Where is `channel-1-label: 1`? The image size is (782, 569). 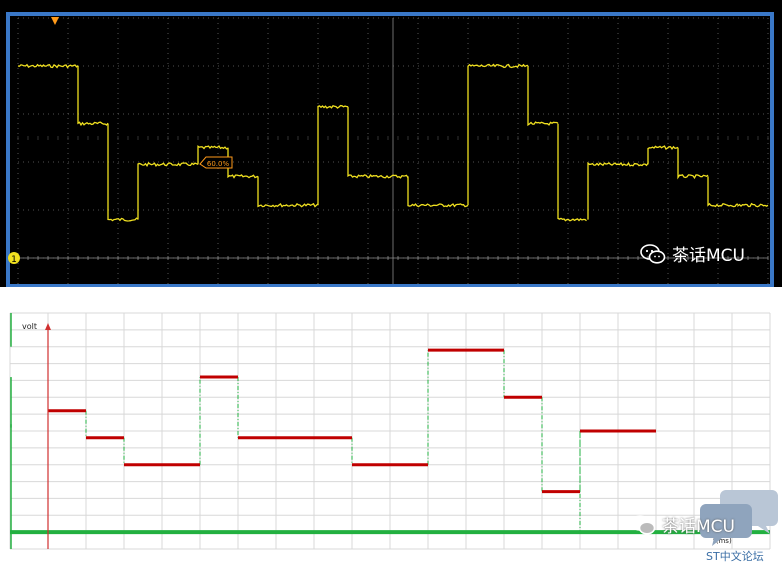
channel-1-label: 1 is located at coordinates (14, 260).